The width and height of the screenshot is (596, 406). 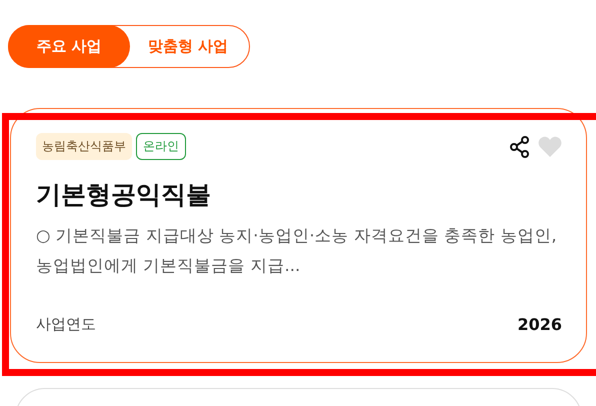 I want to click on tag: 농림축산식품부, so click(x=84, y=146).